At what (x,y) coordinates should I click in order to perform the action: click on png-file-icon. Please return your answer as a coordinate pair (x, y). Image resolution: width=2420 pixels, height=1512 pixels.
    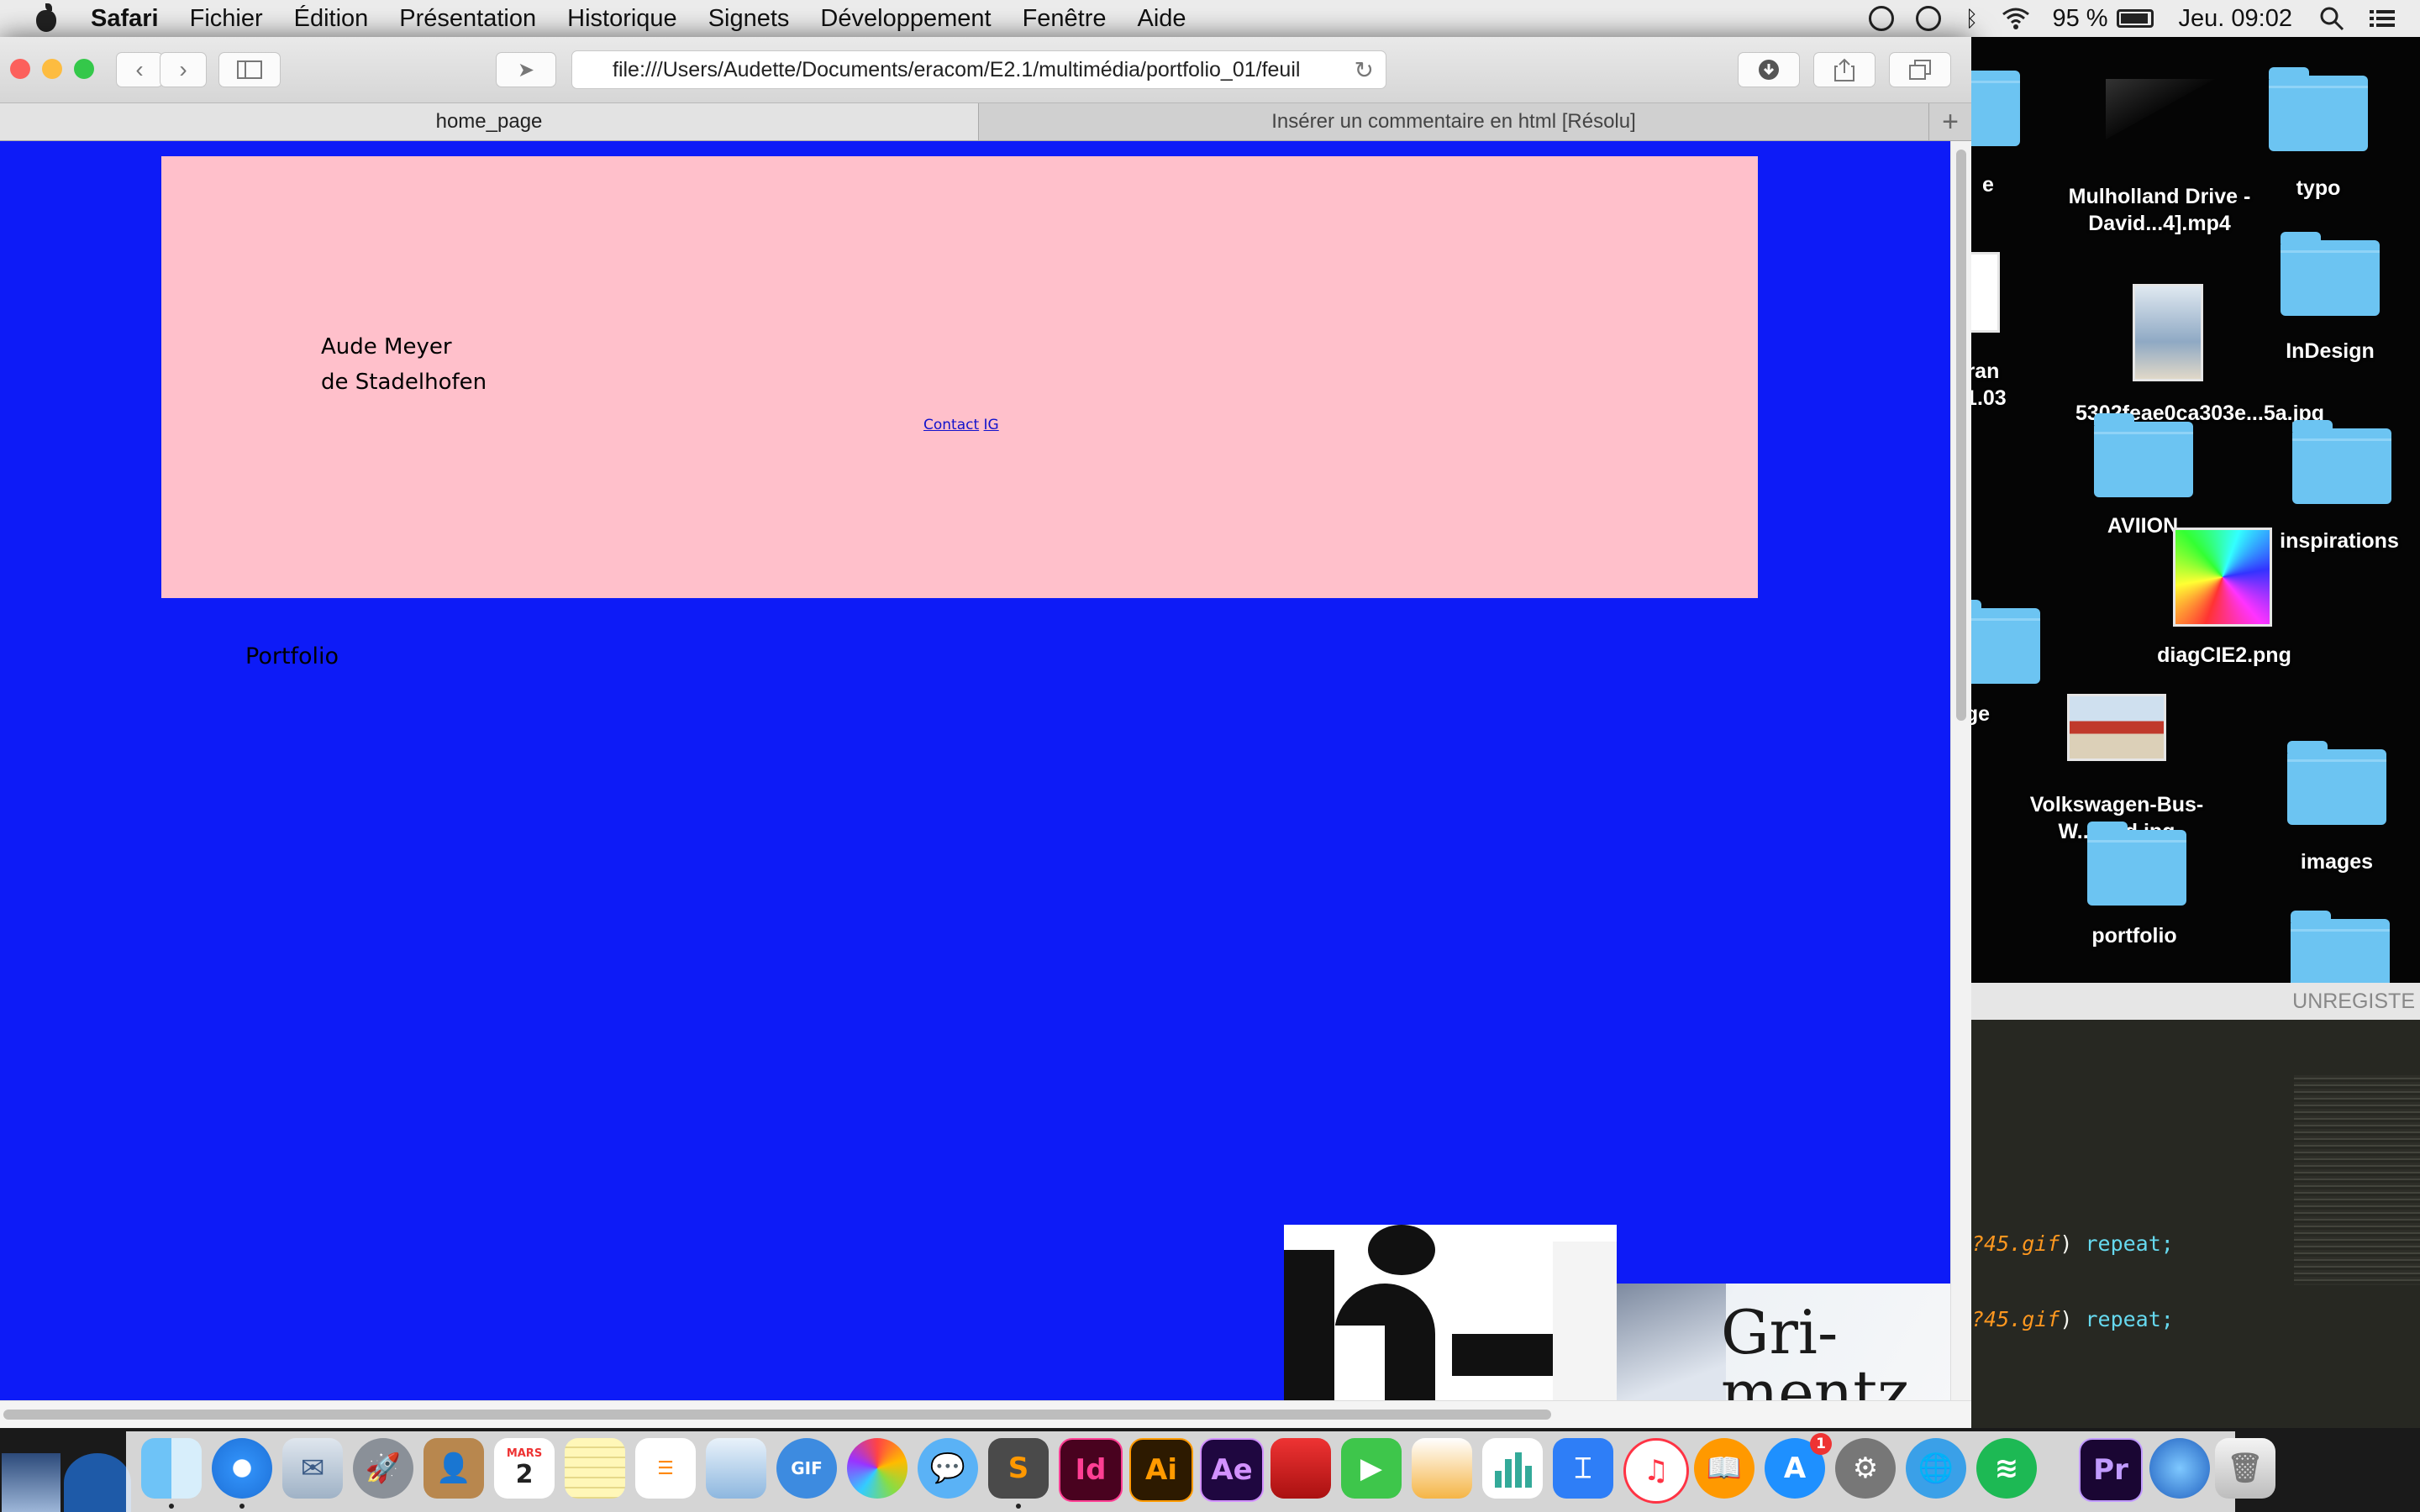
    Looking at the image, I should click on (2222, 577).